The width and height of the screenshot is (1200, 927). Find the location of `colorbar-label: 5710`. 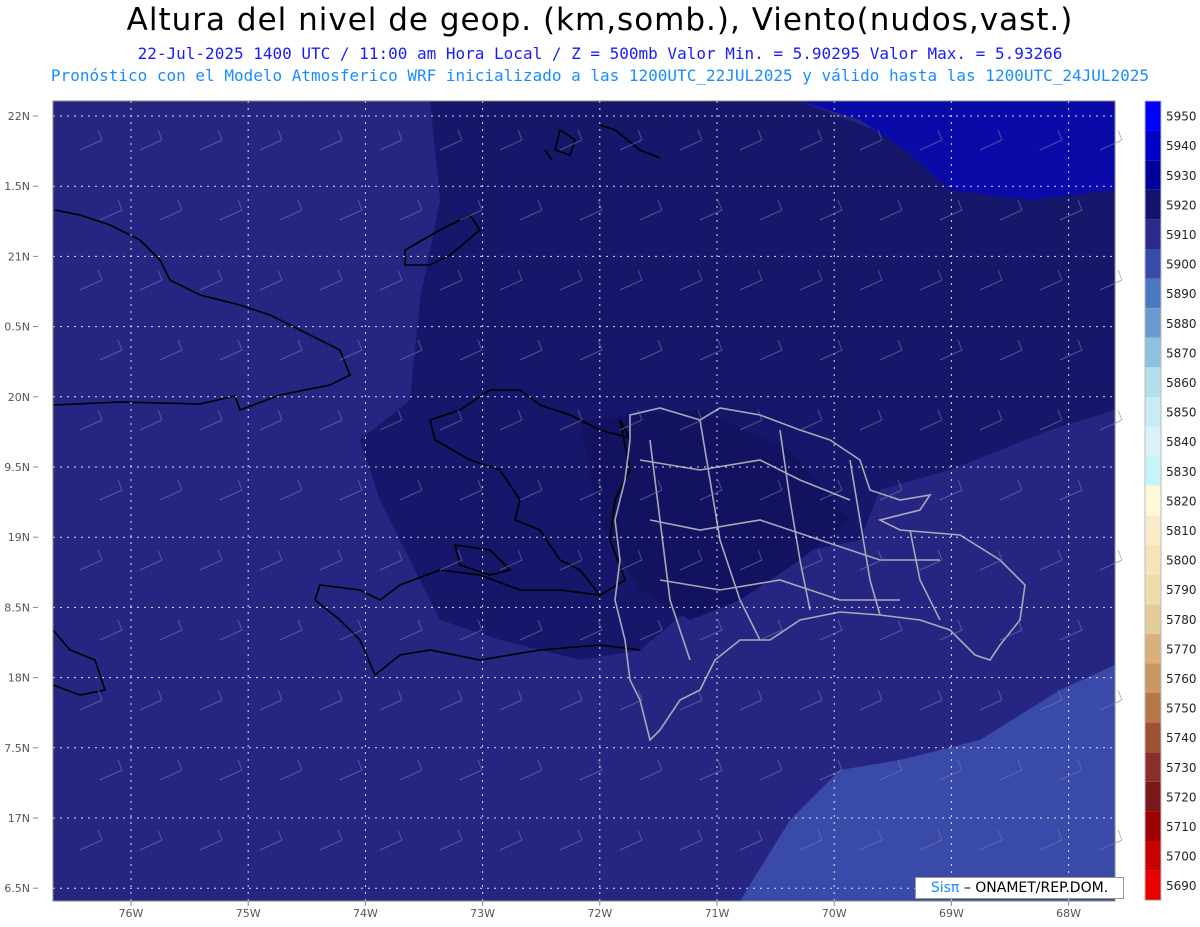

colorbar-label: 5710 is located at coordinates (1181, 827).